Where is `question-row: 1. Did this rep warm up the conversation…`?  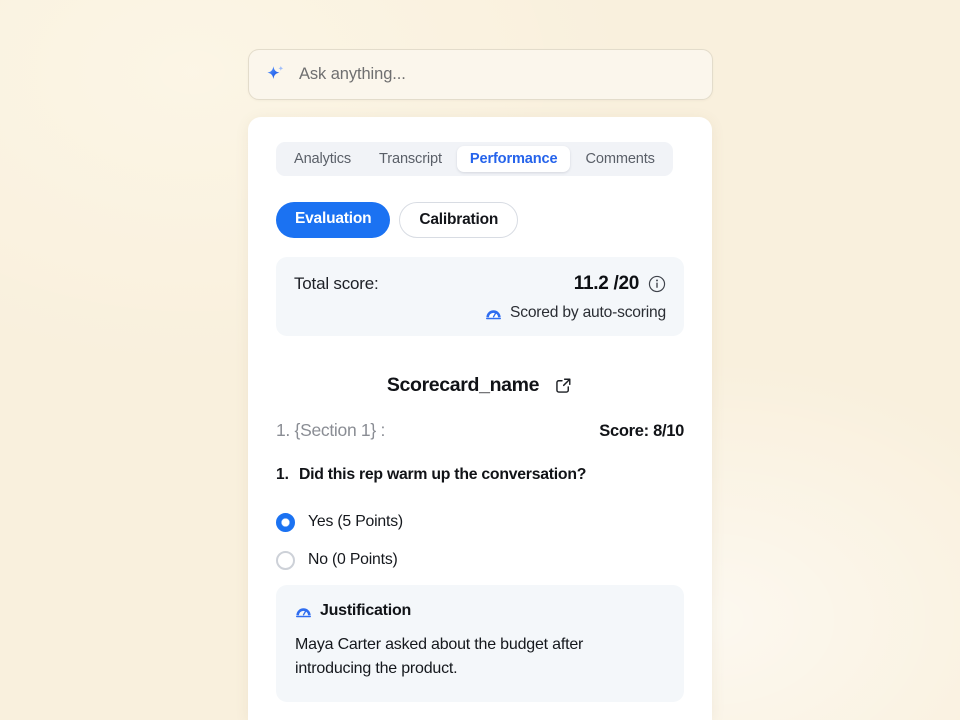 question-row: 1. Did this rep warm up the conversation… is located at coordinates (431, 475).